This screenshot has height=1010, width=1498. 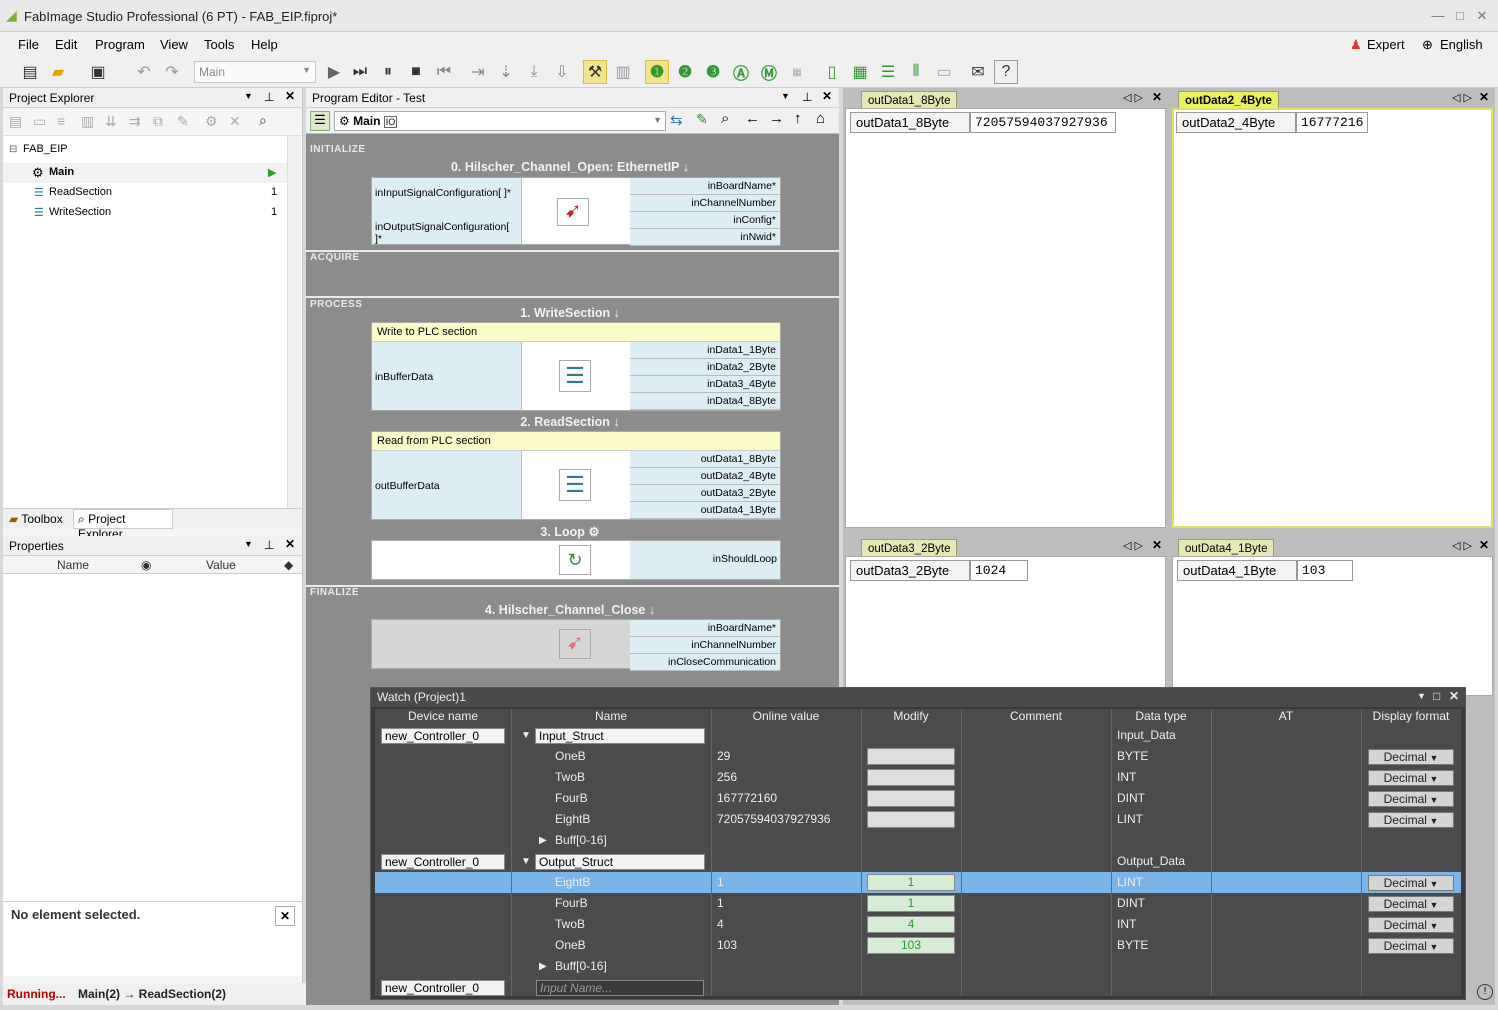 What do you see at coordinates (221, 565) in the screenshot?
I see `properties-col-value: Value` at bounding box center [221, 565].